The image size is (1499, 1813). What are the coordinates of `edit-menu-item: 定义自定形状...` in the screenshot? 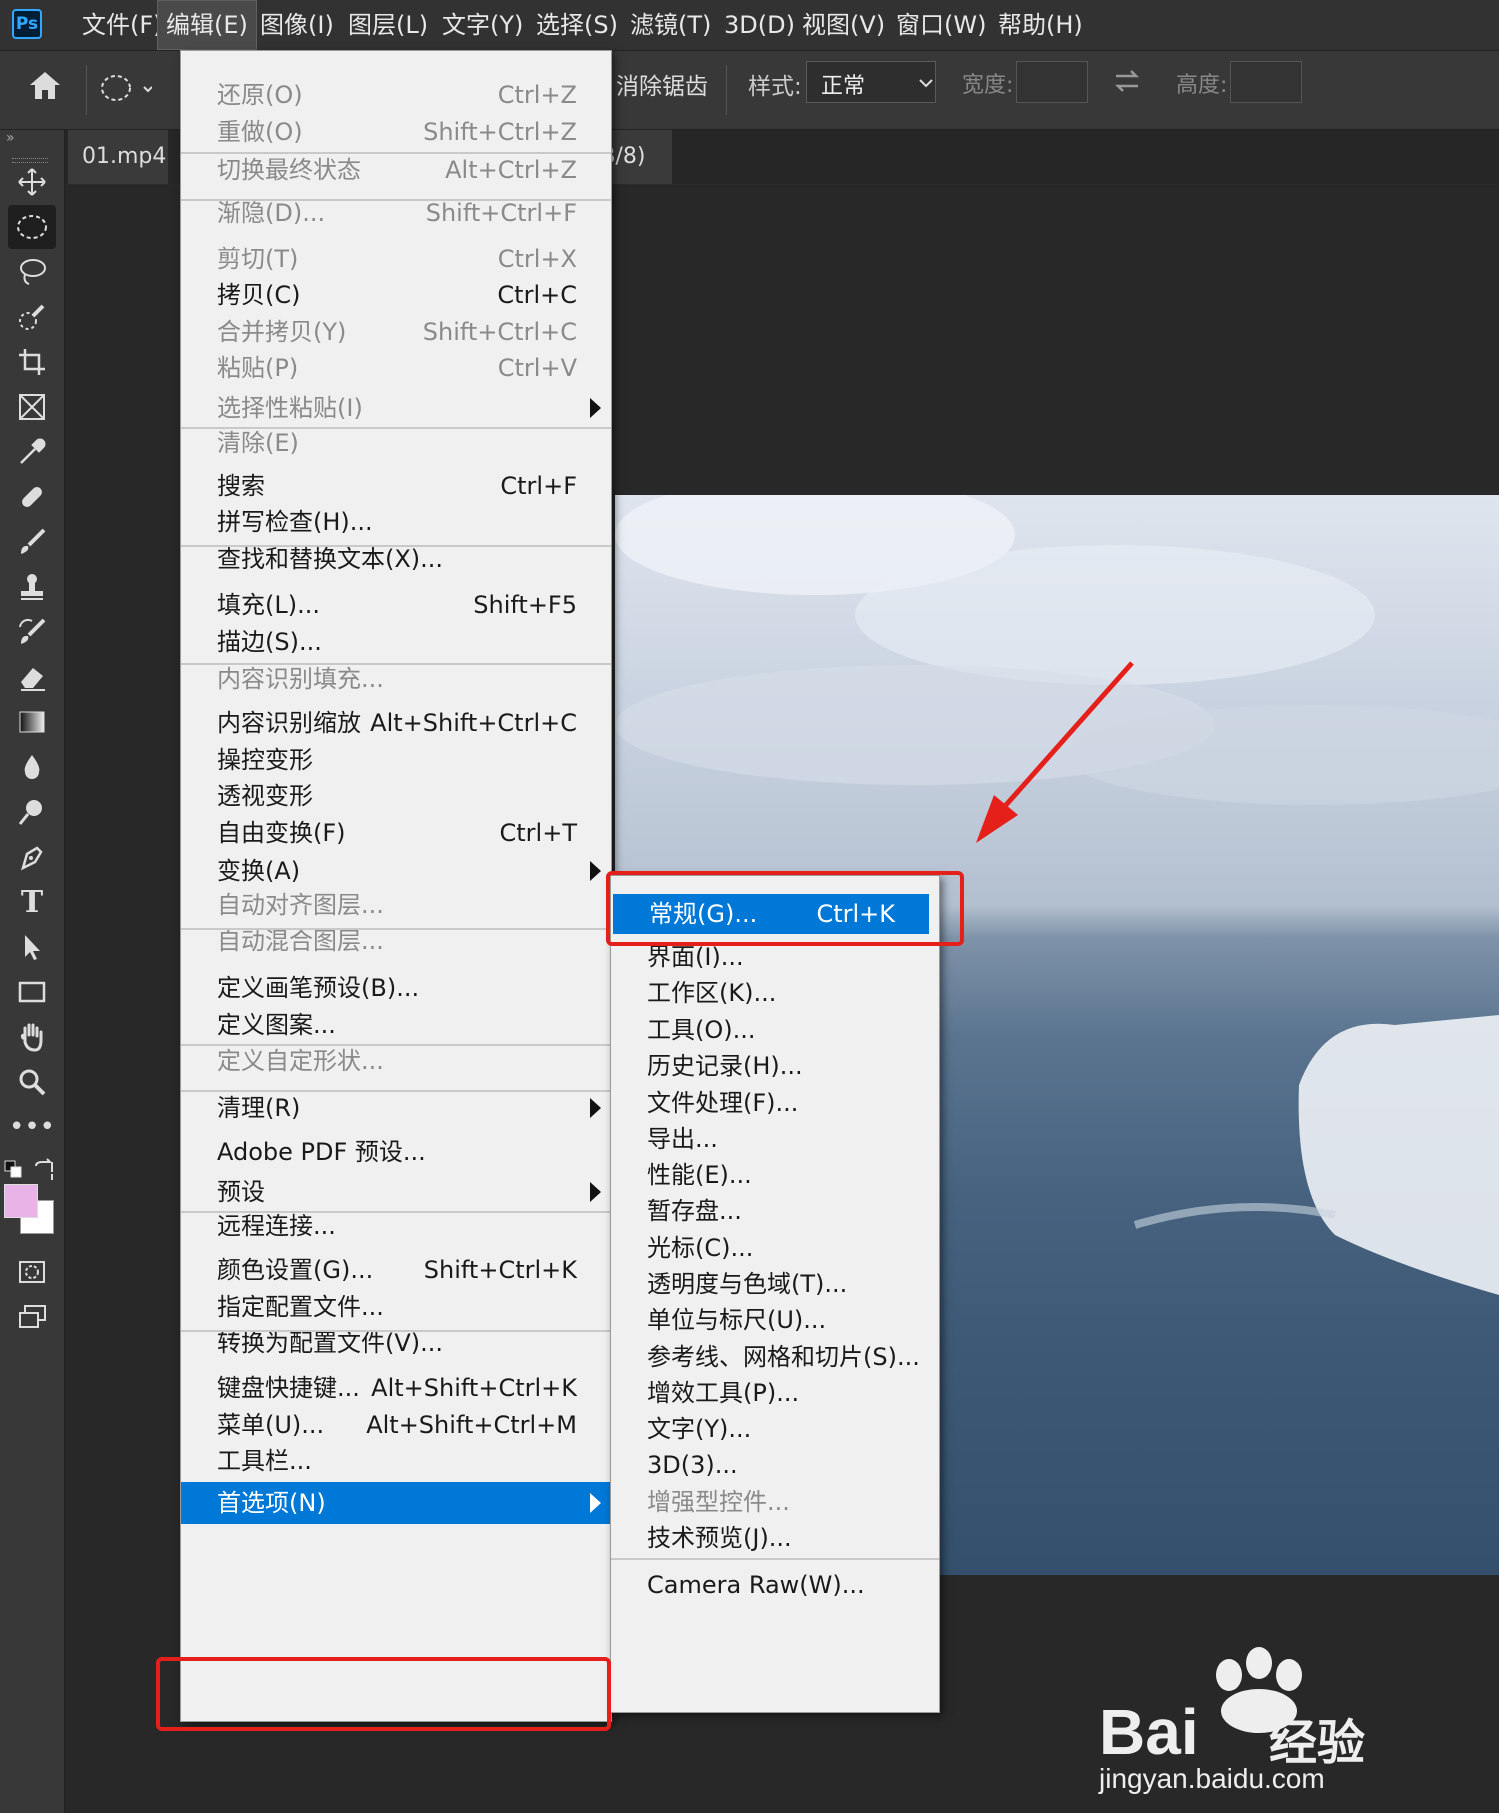 It's located at (396, 1061).